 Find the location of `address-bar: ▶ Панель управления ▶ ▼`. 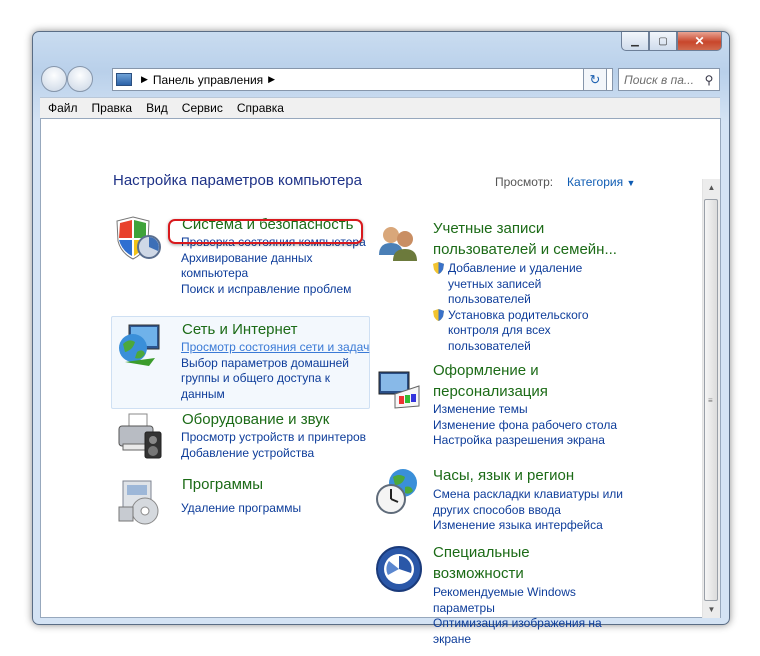

address-bar: ▶ Панель управления ▶ ▼ is located at coordinates (362, 79).